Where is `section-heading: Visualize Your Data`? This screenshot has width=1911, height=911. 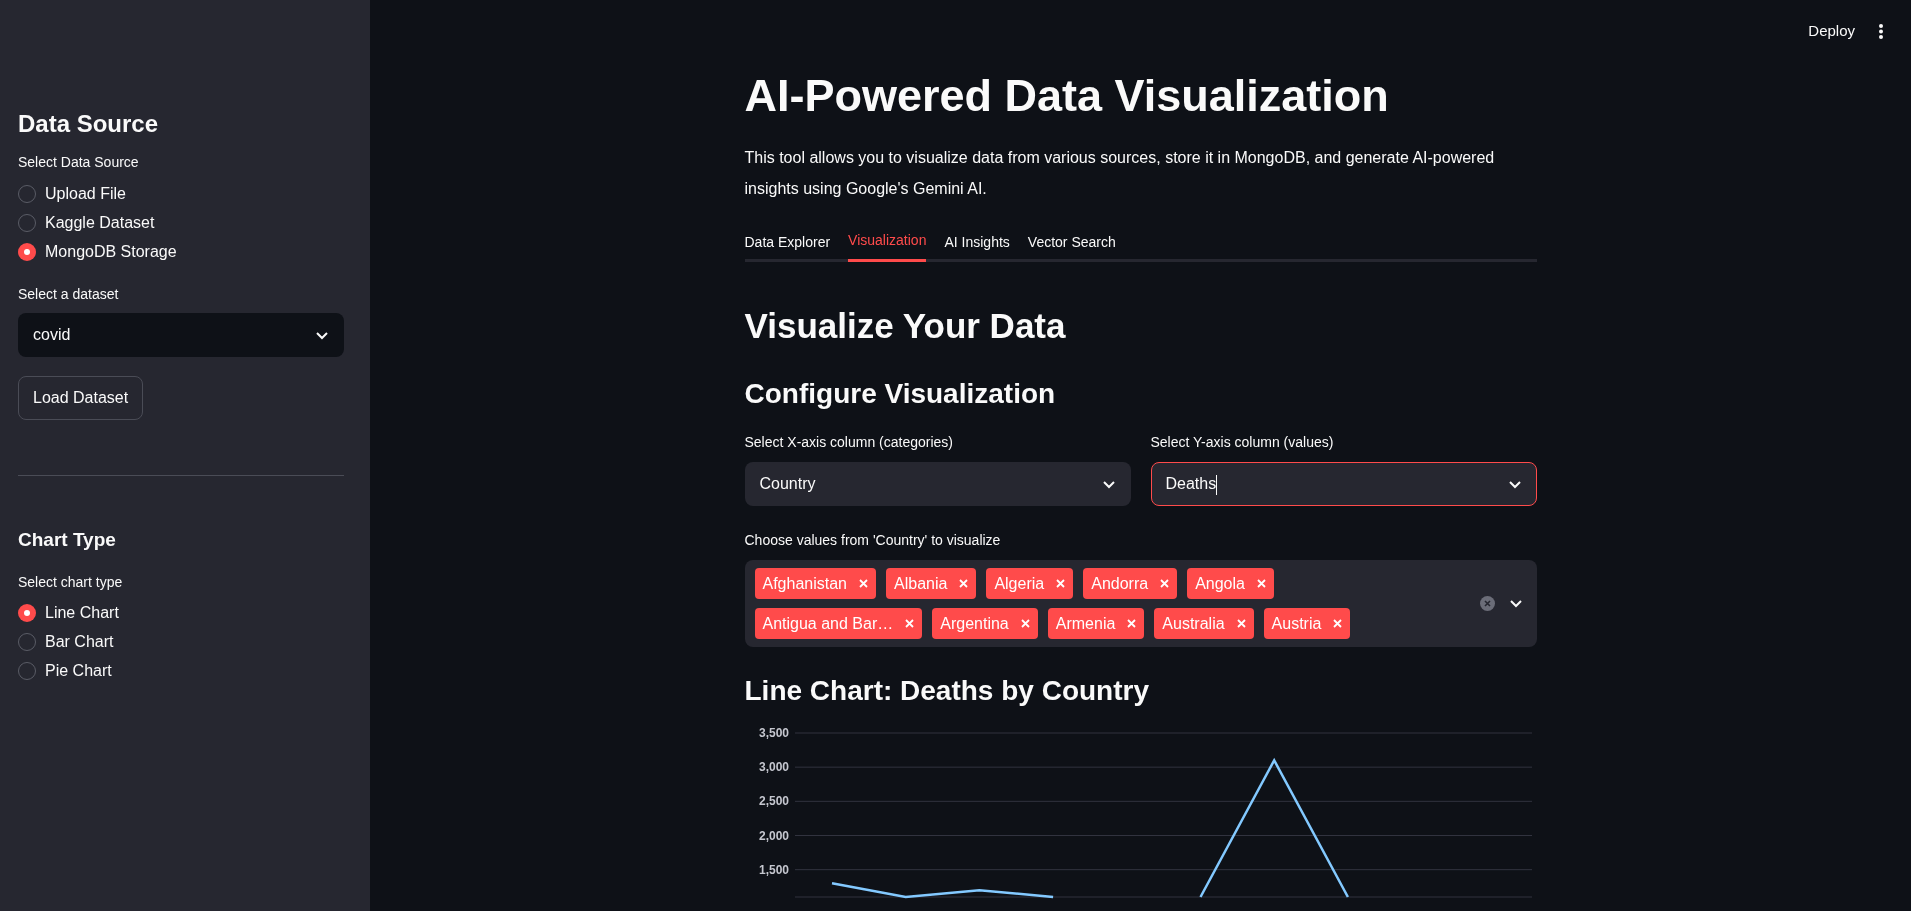 section-heading: Visualize Your Data is located at coordinates (905, 326).